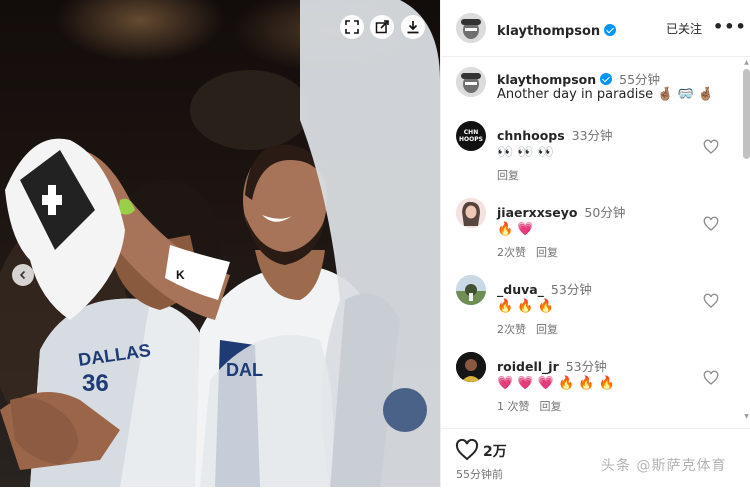 This screenshot has height=488, width=750. Describe the element at coordinates (513, 406) in the screenshot. I see `comment-likes: 1 次赞` at that location.